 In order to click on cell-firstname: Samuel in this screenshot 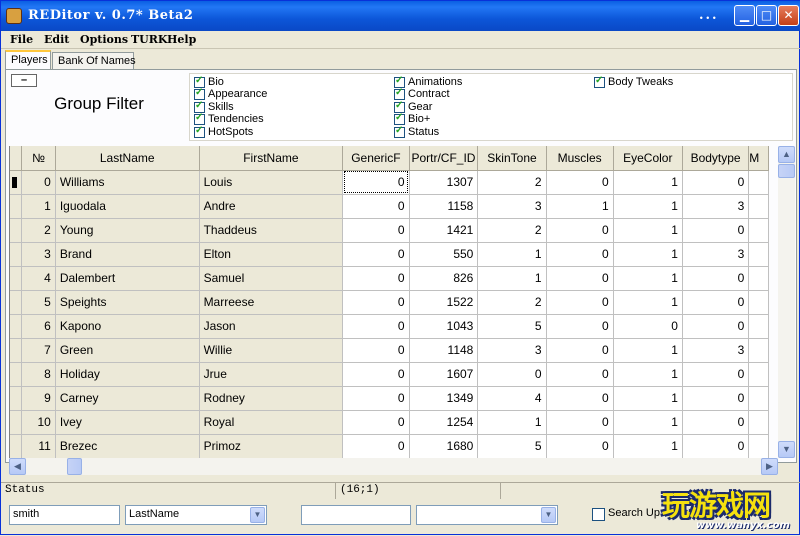, I will do `click(271, 278)`.